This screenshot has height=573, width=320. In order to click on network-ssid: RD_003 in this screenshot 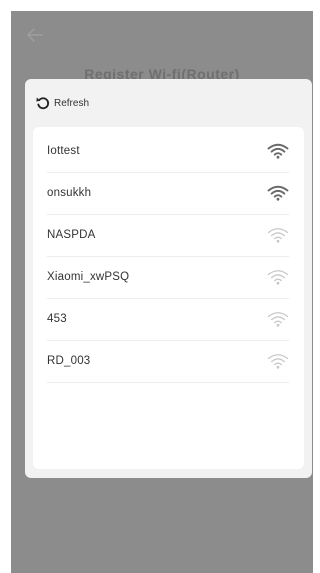, I will do `click(69, 361)`.